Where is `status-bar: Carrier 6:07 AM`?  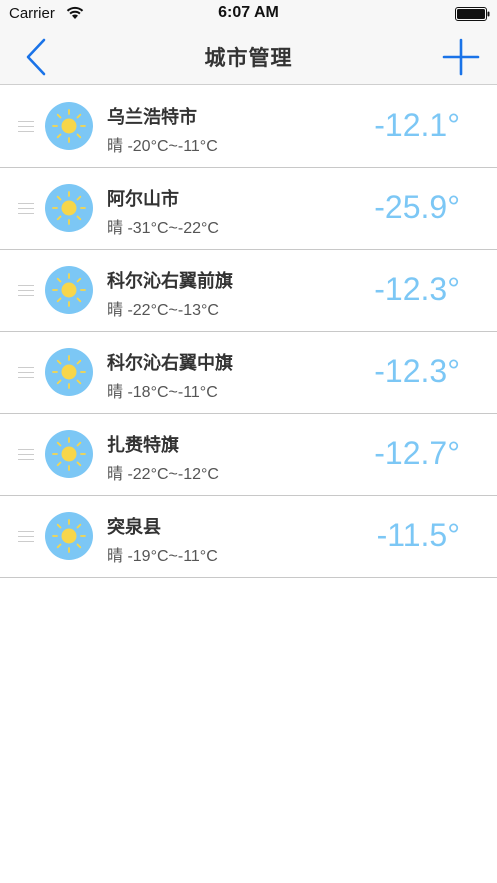
status-bar: Carrier 6:07 AM is located at coordinates (248, 14).